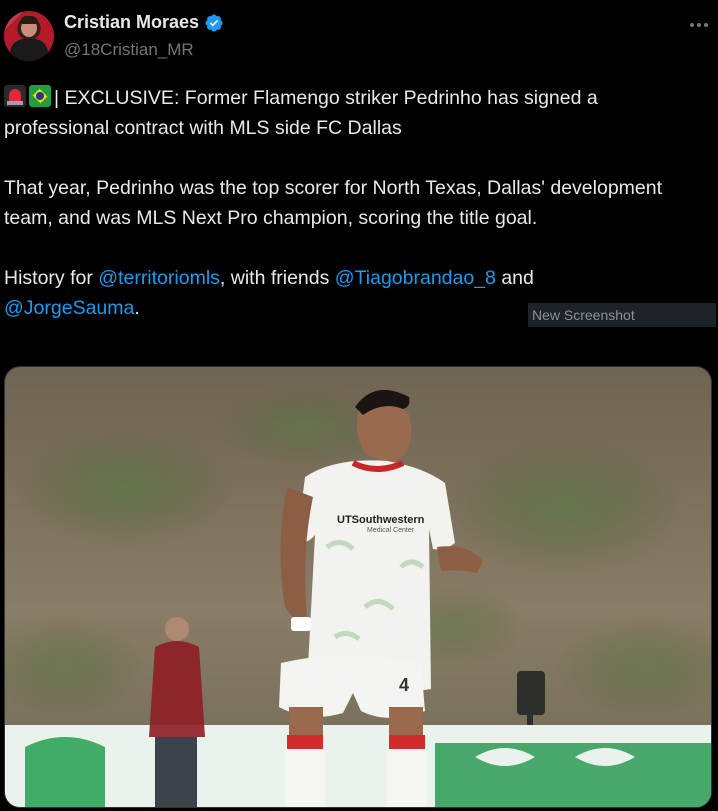 The height and width of the screenshot is (811, 718). I want to click on mention-link-tiagobrandao: @Tiagobrandao_8, so click(415, 278).